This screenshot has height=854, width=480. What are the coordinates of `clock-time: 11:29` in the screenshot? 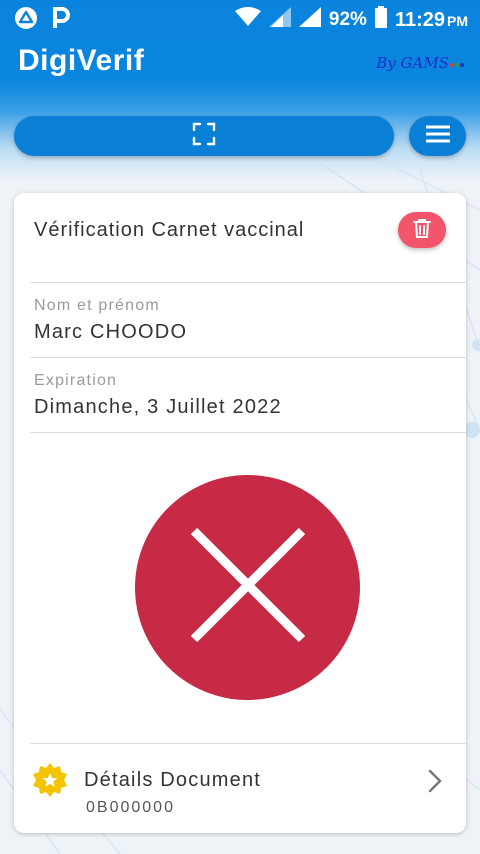 It's located at (419, 19).